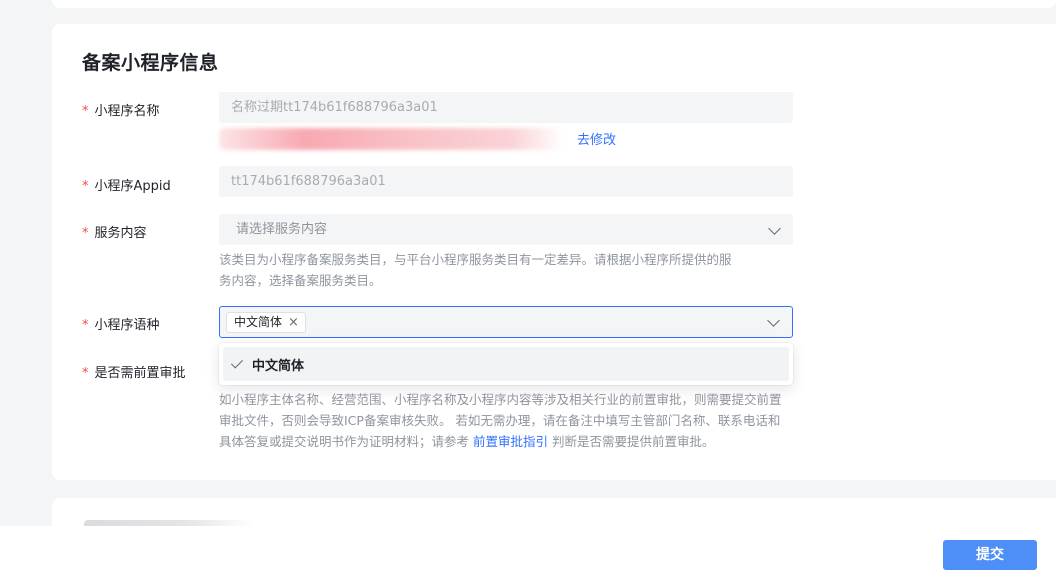  What do you see at coordinates (278, 366) in the screenshot?
I see `dropdown-option-label: 中文简体` at bounding box center [278, 366].